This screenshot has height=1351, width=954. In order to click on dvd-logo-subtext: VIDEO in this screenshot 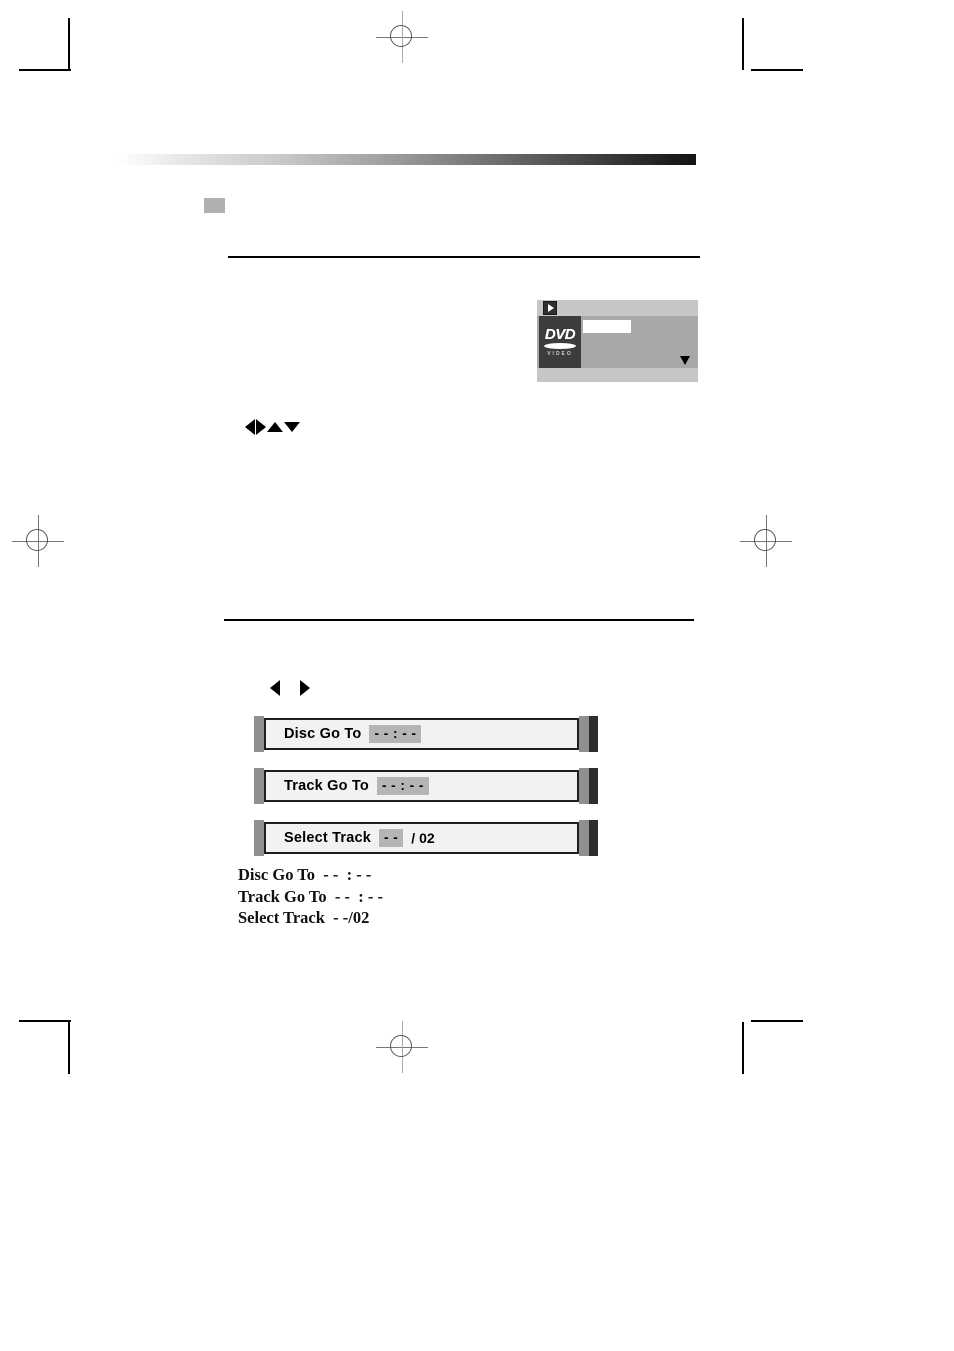, I will do `click(560, 354)`.